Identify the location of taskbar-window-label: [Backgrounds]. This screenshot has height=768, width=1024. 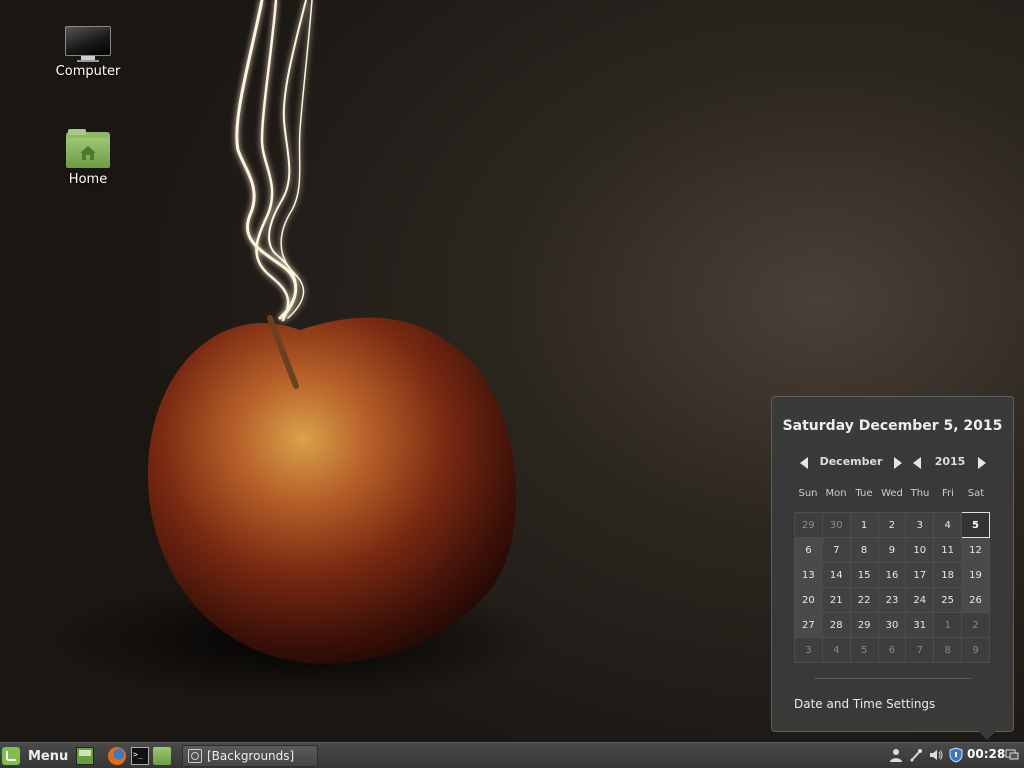
(251, 756).